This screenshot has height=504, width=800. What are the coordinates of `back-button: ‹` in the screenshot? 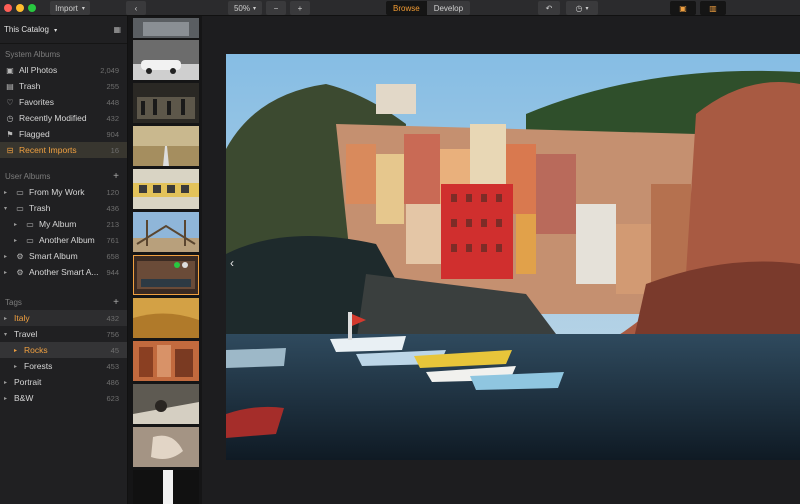 It's located at (136, 8).